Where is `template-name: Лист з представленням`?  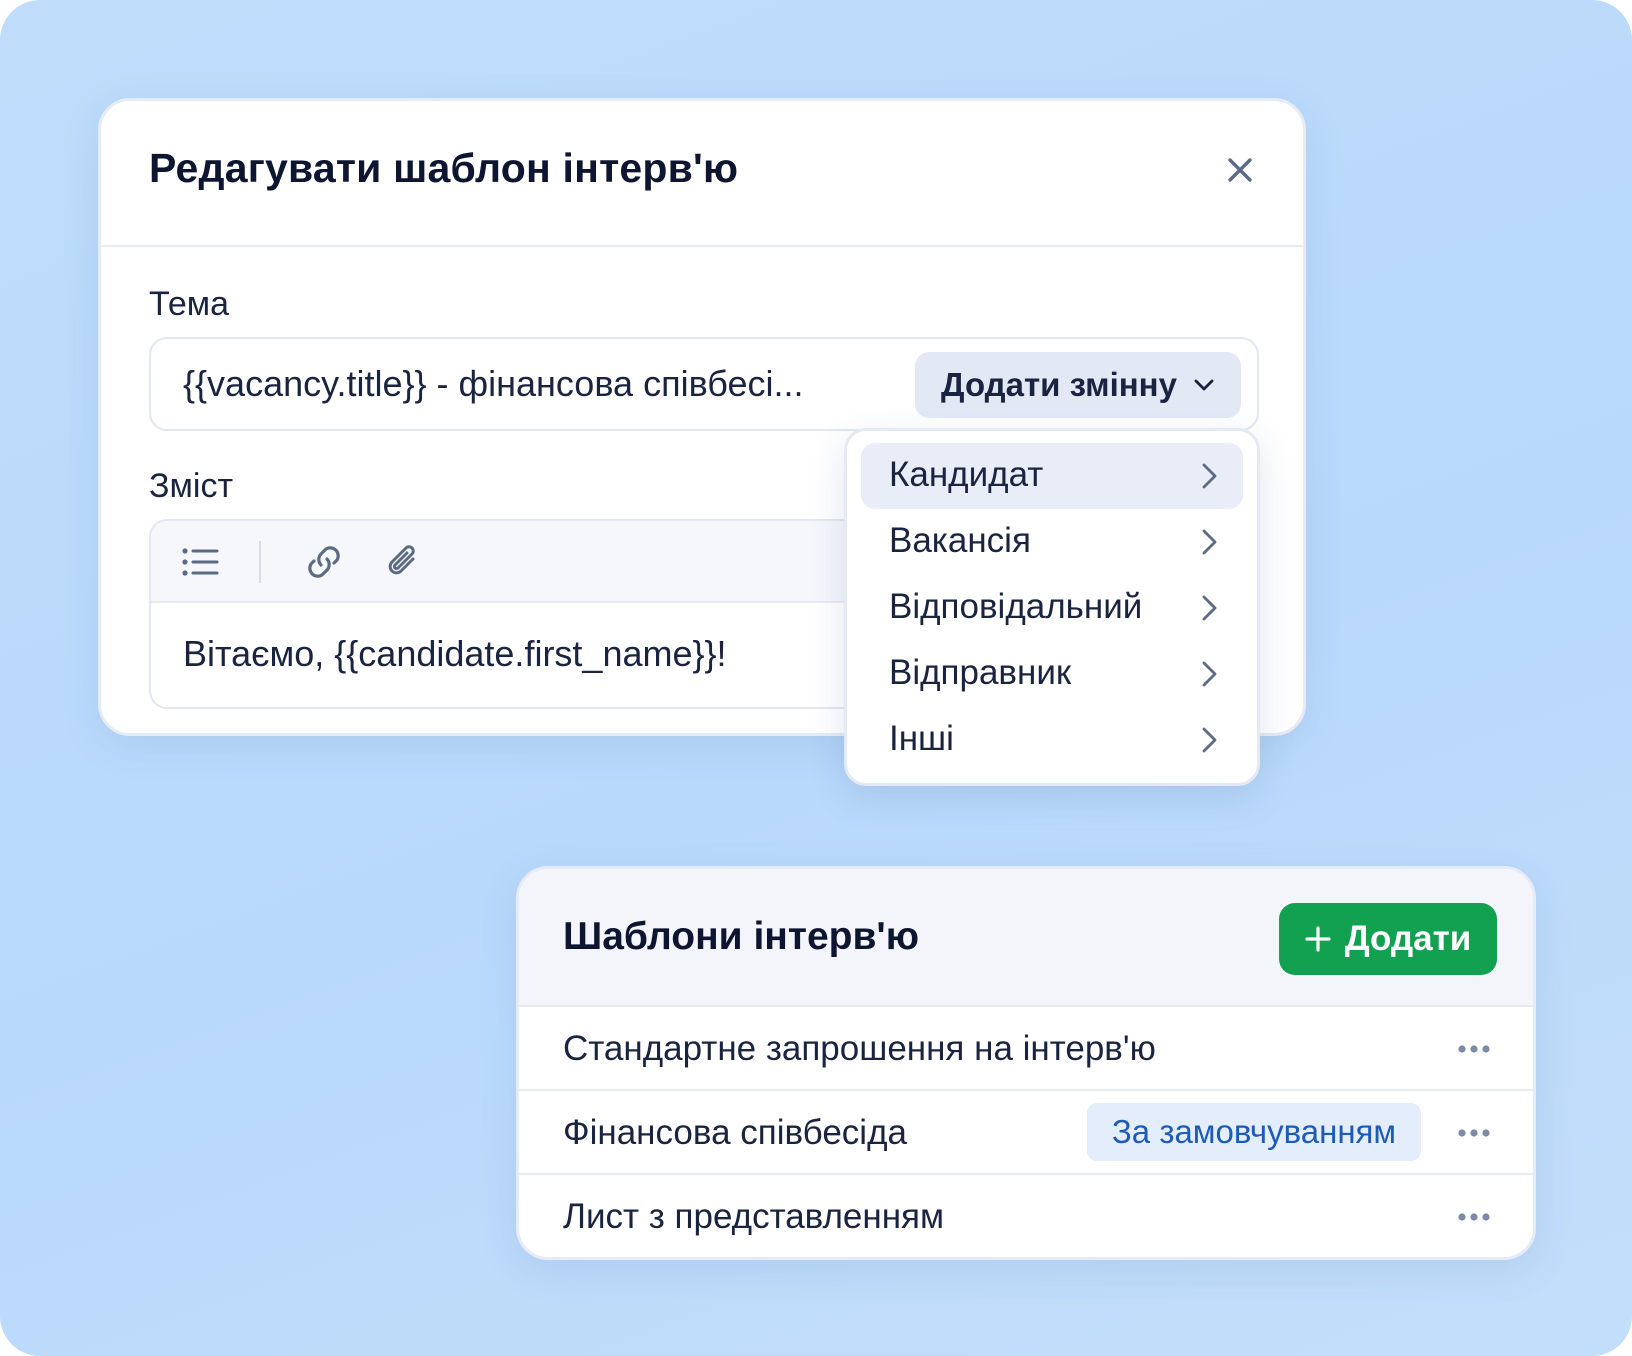
template-name: Лист з представленням is located at coordinates (754, 1216).